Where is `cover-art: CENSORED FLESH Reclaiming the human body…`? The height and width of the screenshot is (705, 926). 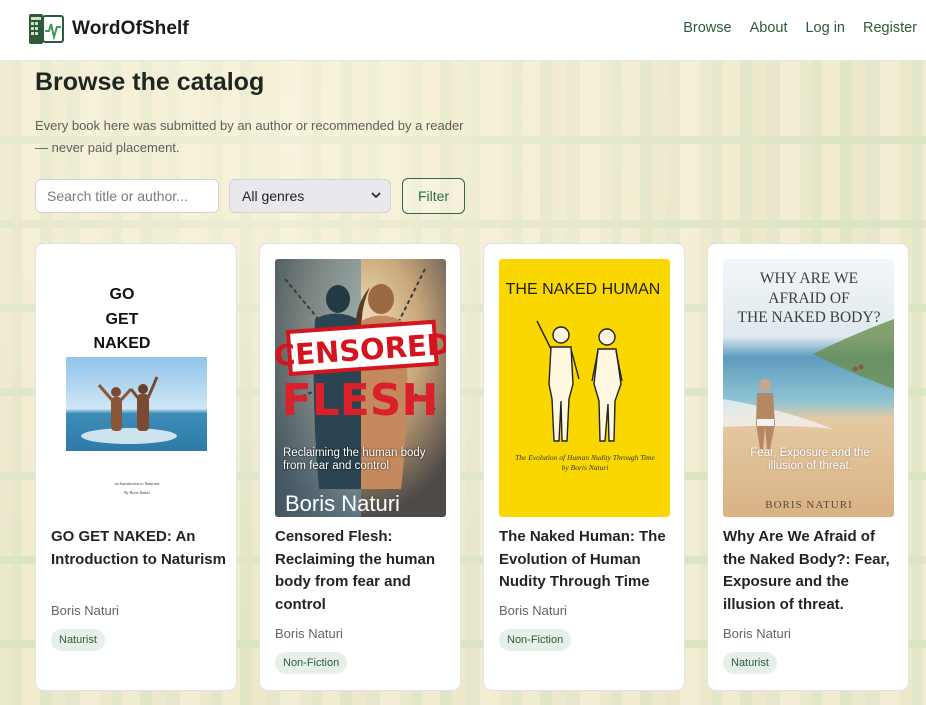 cover-art: CENSORED FLESH Reclaiming the human body… is located at coordinates (360, 388).